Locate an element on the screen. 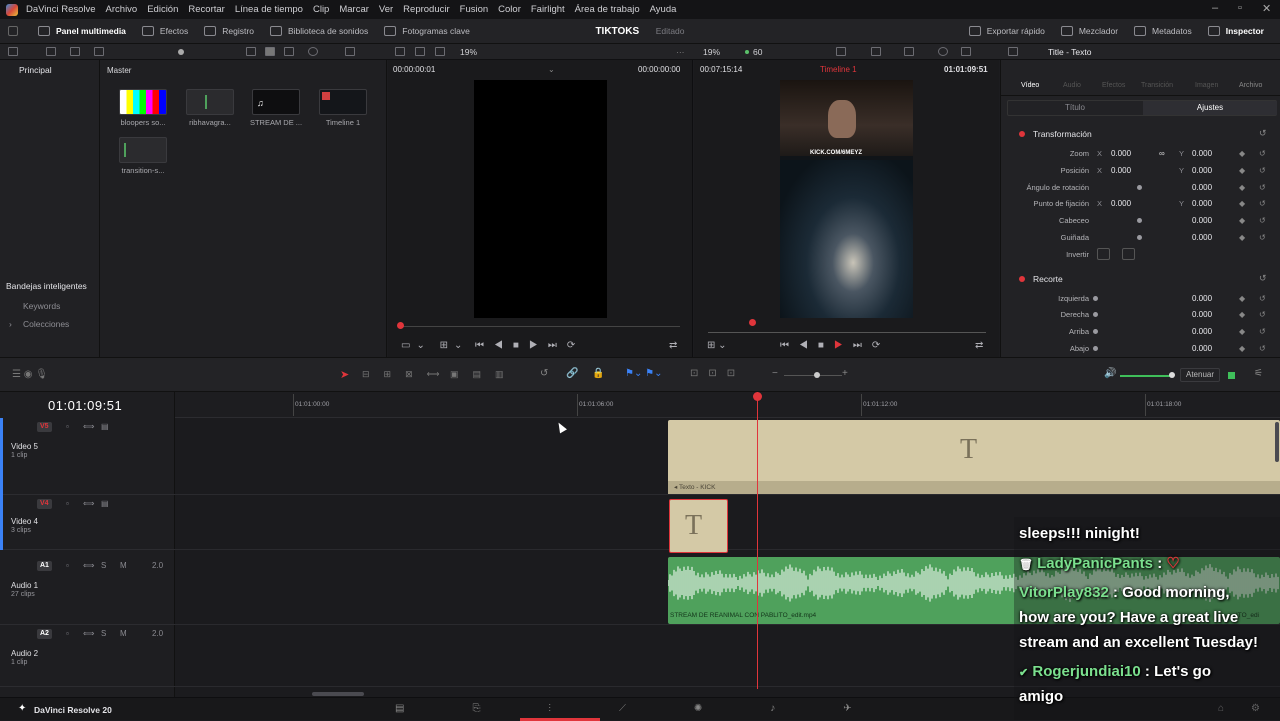 The height and width of the screenshot is (721, 1280). lock-icon: 🔒 is located at coordinates (598, 373).